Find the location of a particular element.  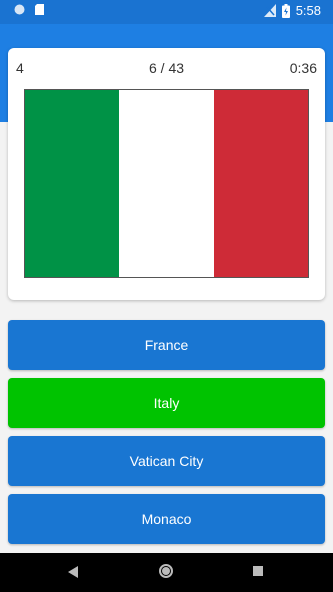

home-icon-inner is located at coordinates (166, 571).